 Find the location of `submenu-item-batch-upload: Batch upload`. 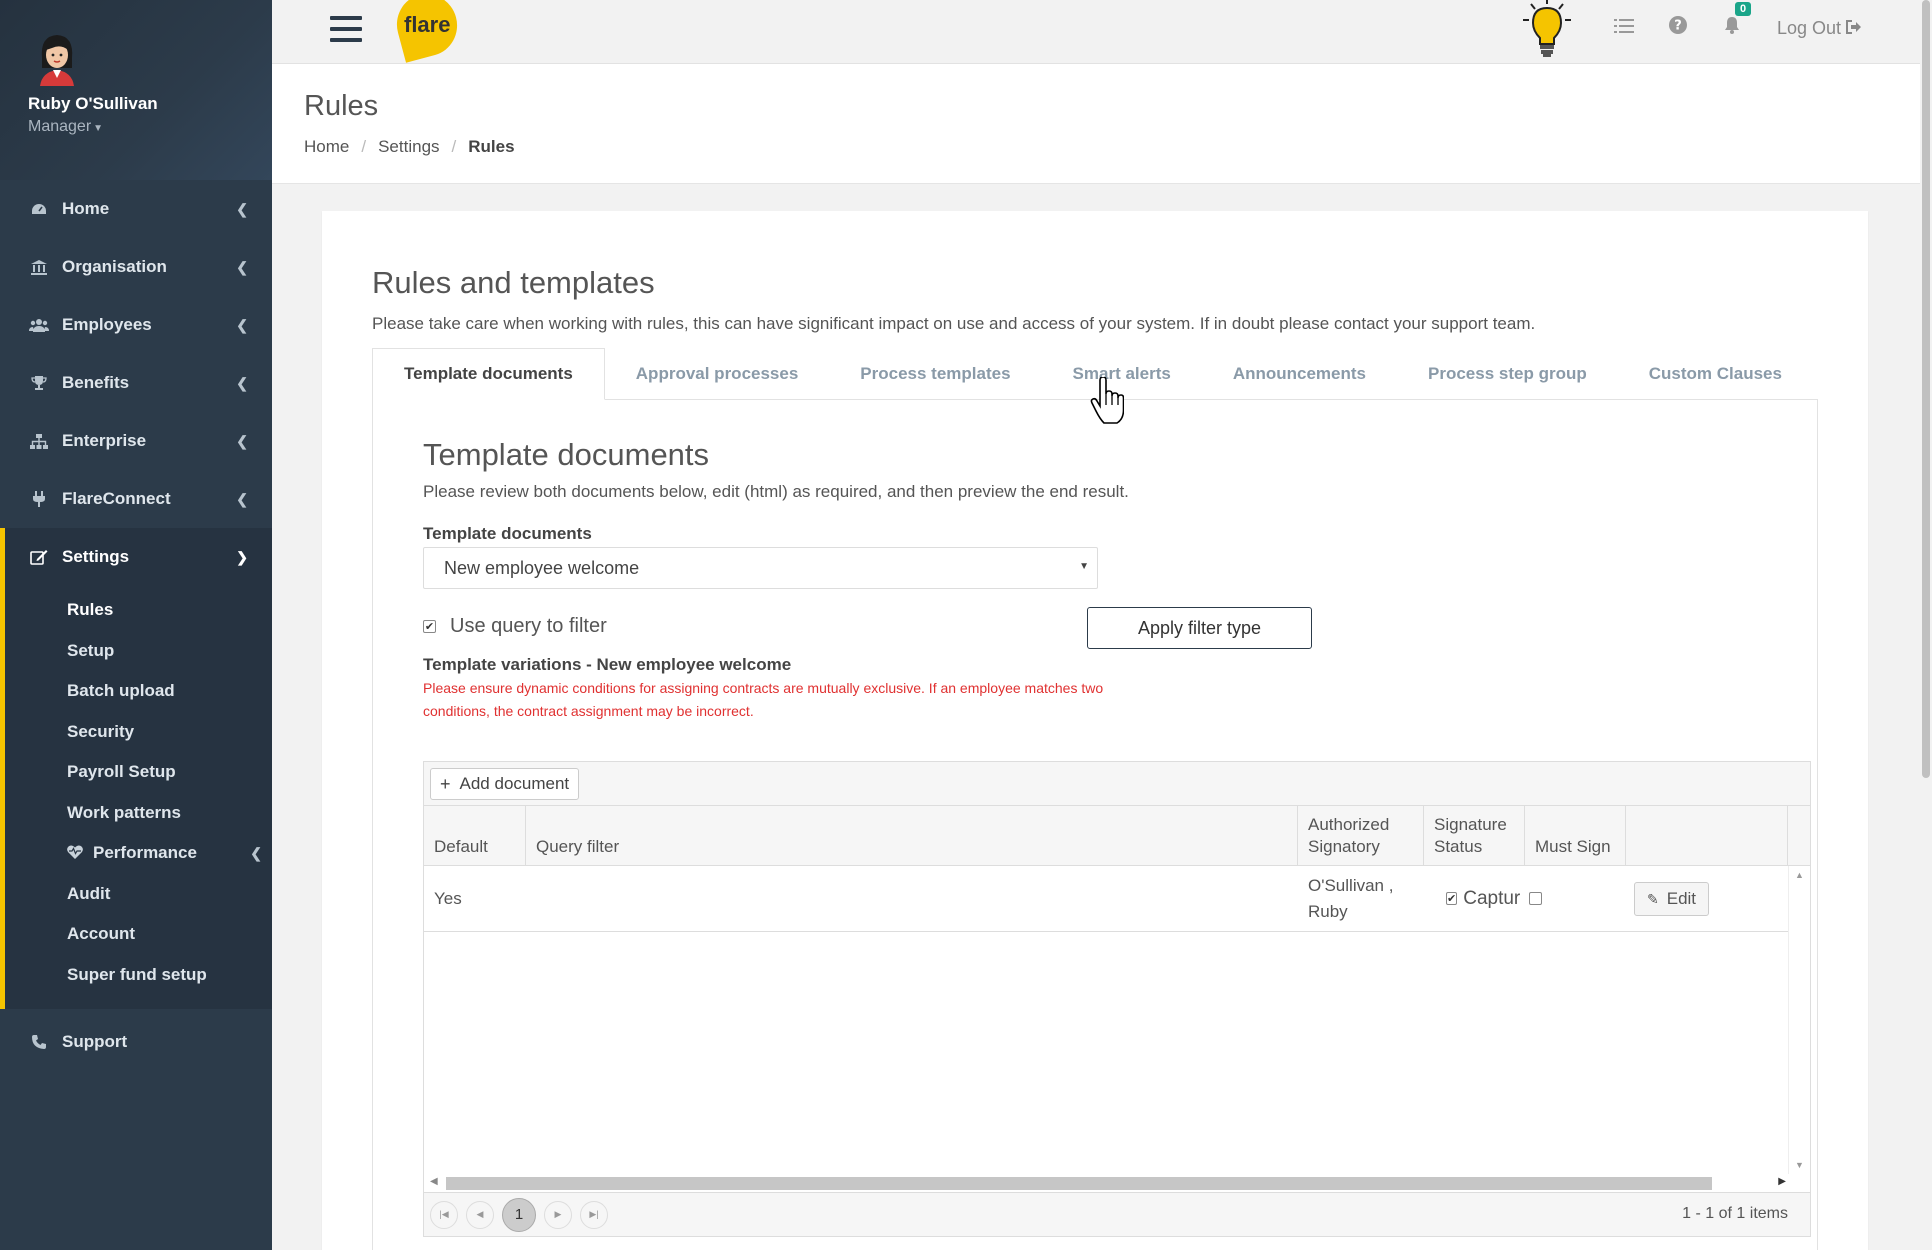

submenu-item-batch-upload: Batch upload is located at coordinates (138, 691).